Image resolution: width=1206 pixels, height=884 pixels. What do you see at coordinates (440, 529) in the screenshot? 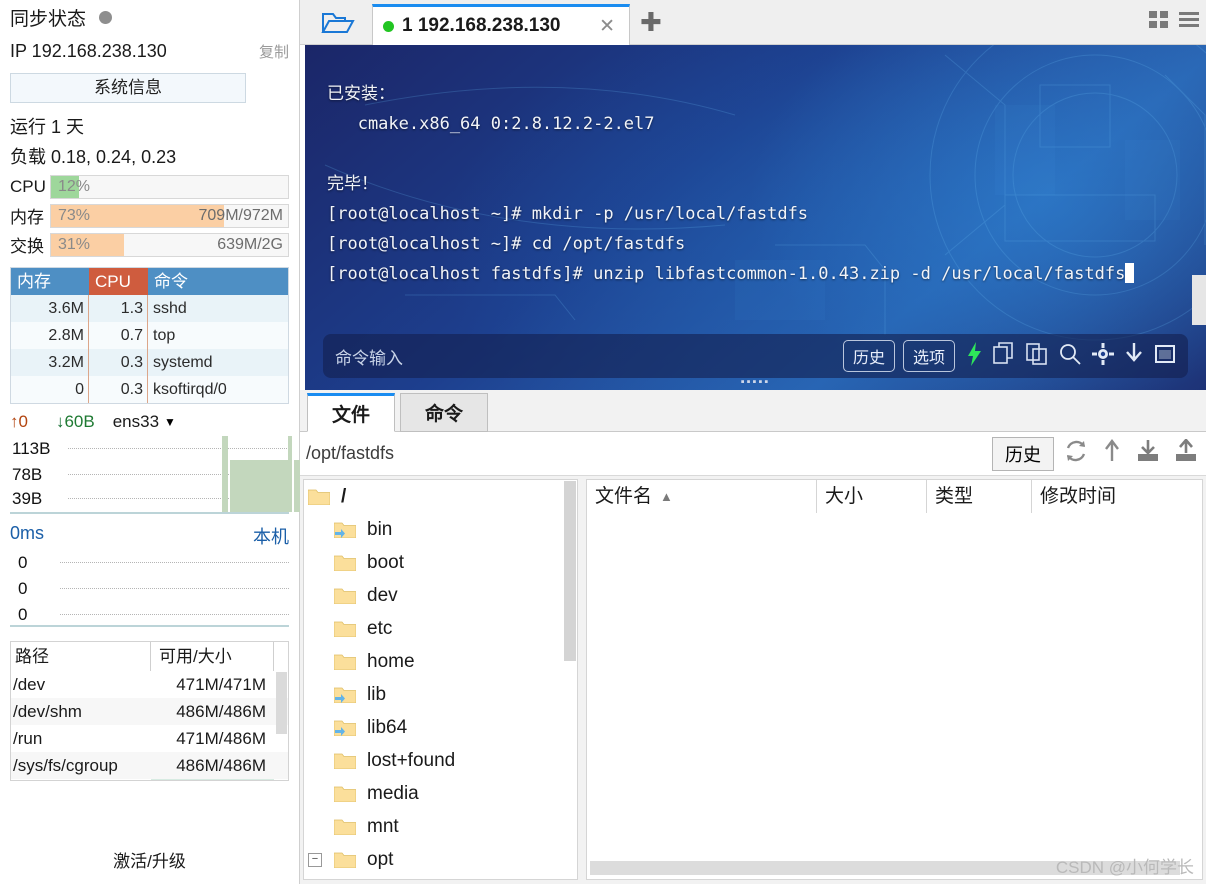
I see `tree-node-bin: bin` at bounding box center [440, 529].